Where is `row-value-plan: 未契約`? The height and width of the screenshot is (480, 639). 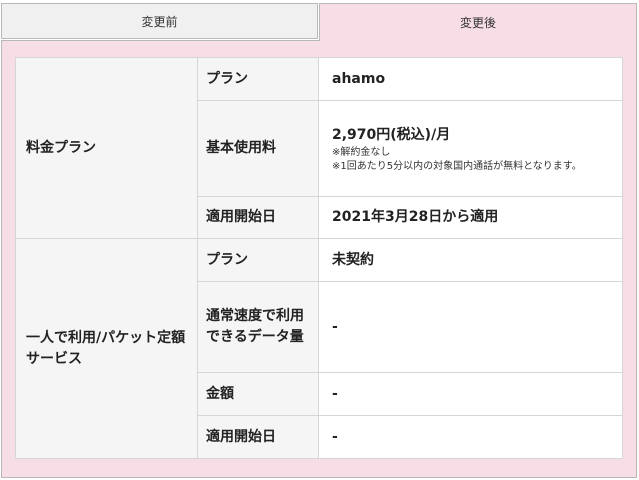
row-value-plan: 未契約 is located at coordinates (470, 260).